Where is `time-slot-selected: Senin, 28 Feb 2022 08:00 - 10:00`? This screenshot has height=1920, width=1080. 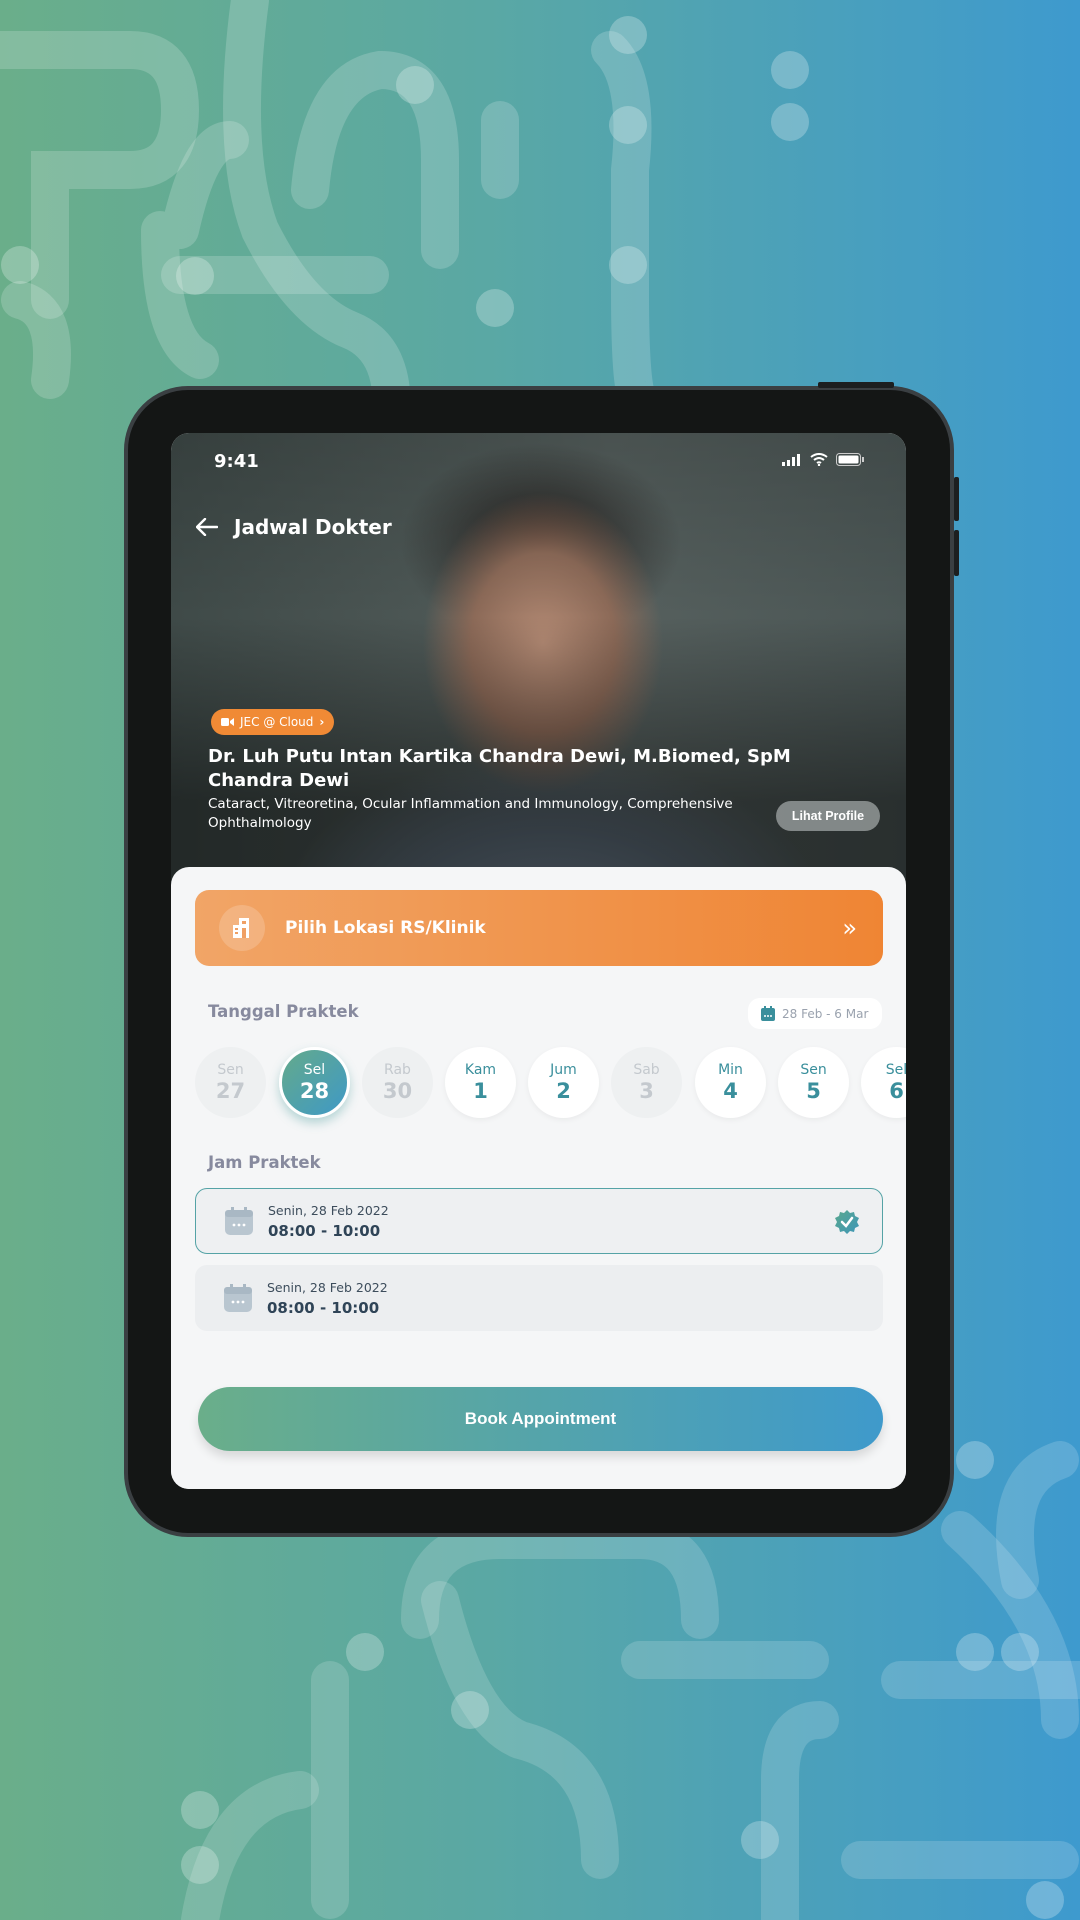
time-slot-selected: Senin, 28 Feb 2022 08:00 - 10:00 is located at coordinates (539, 1221).